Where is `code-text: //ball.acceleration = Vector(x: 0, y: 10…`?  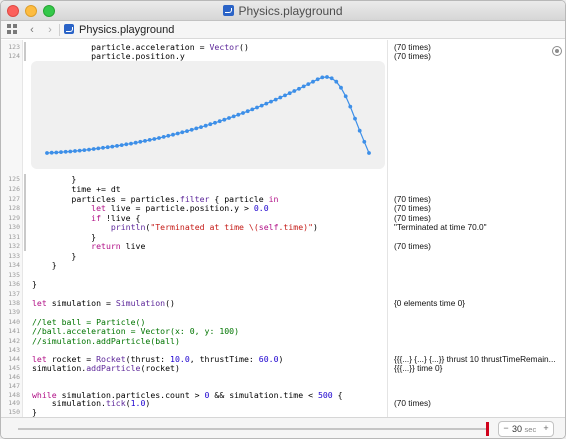 code-text: //ball.acceleration = Vector(x: 0, y: 10… is located at coordinates (135, 331).